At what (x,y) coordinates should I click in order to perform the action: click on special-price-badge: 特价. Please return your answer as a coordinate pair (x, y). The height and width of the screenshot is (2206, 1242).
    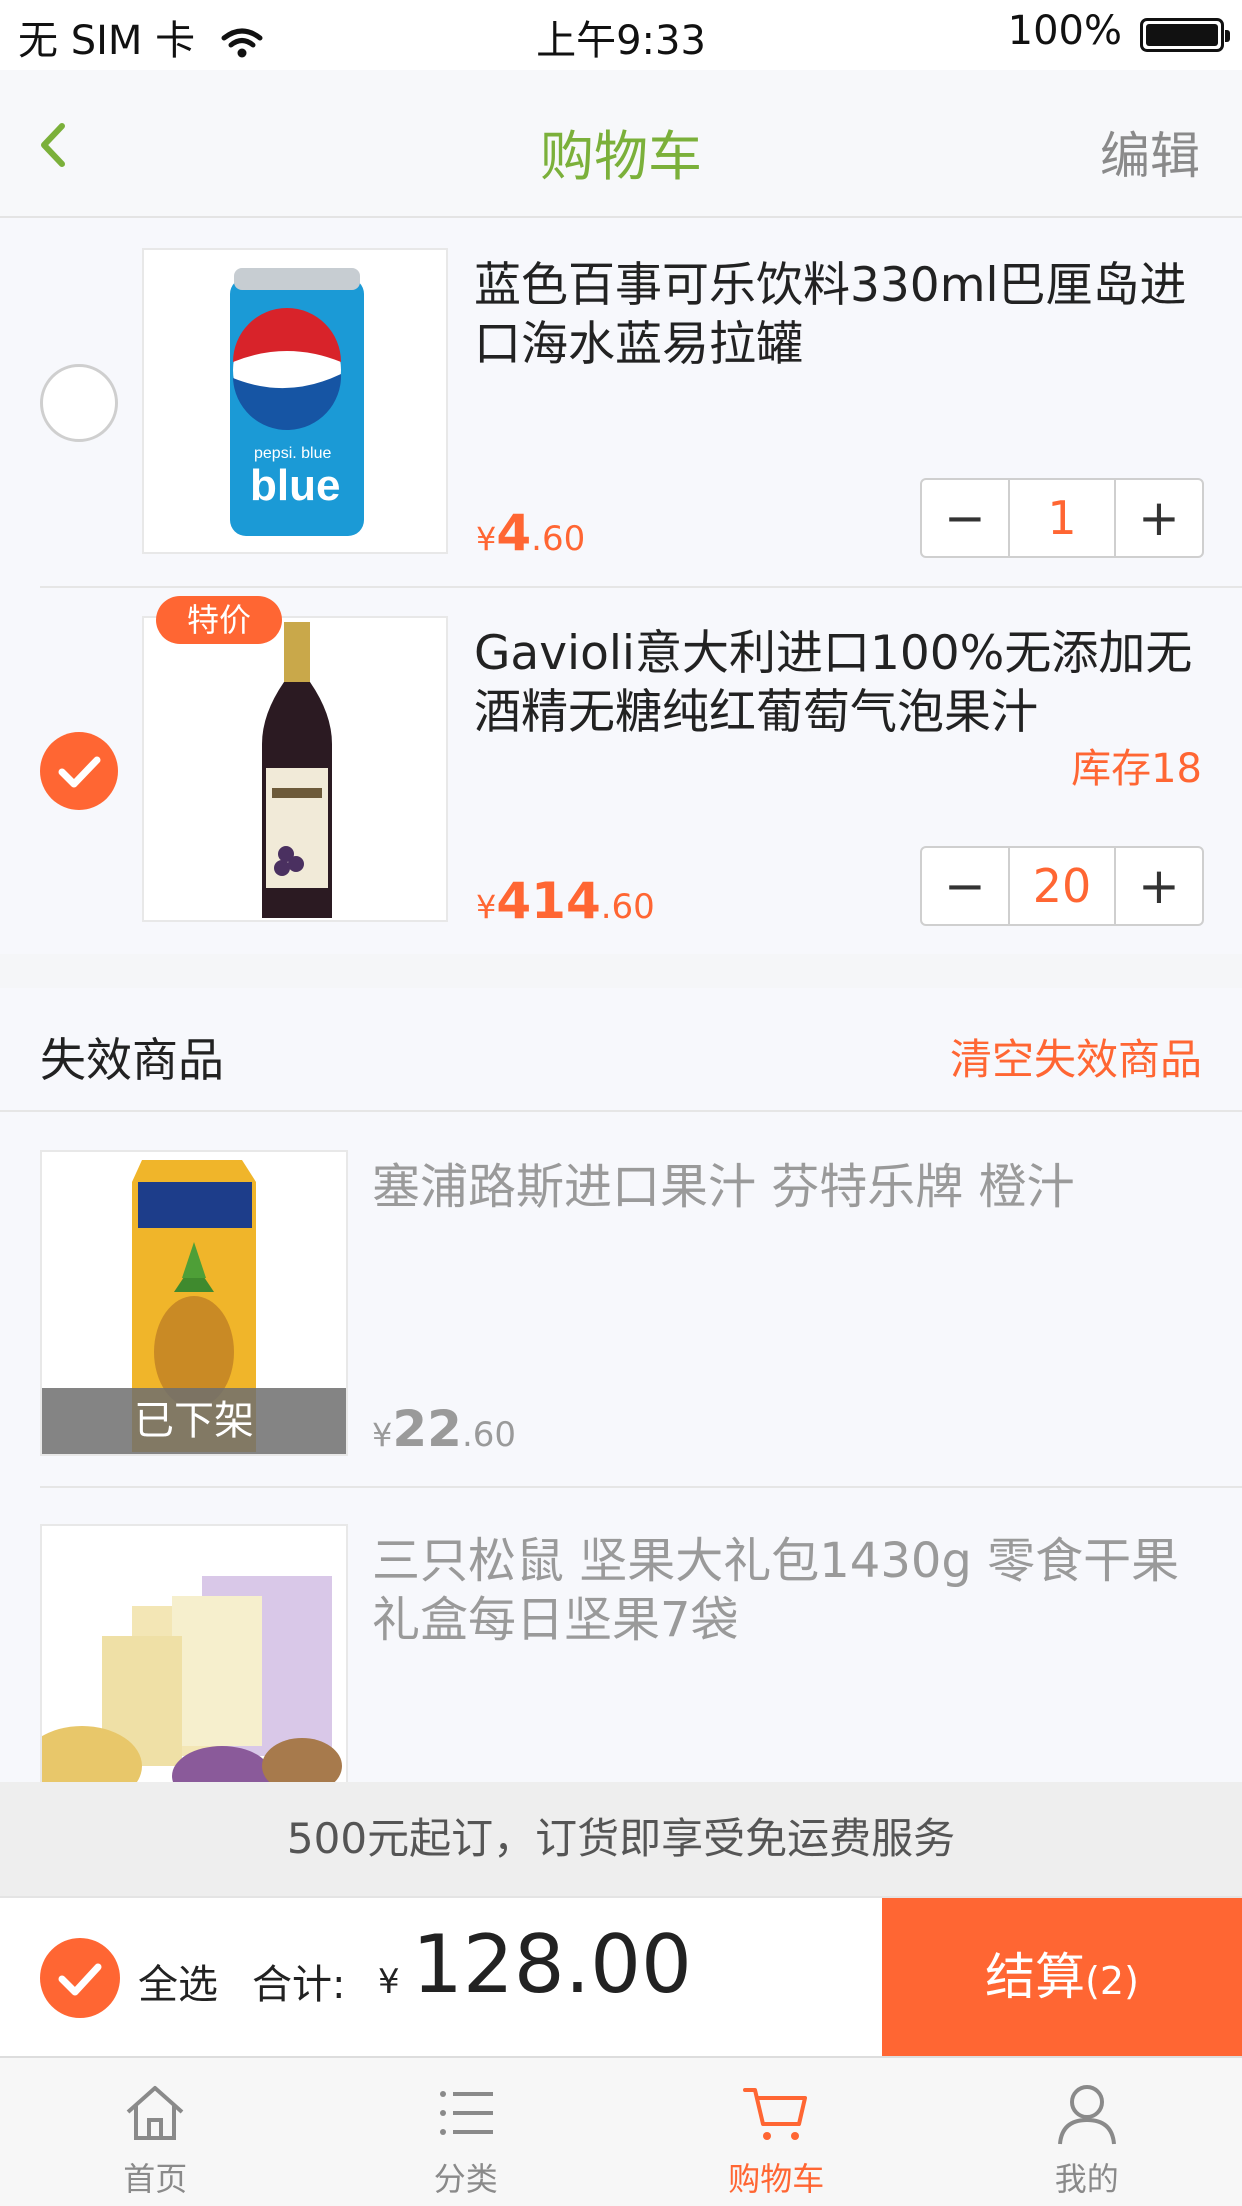
    Looking at the image, I should click on (219, 620).